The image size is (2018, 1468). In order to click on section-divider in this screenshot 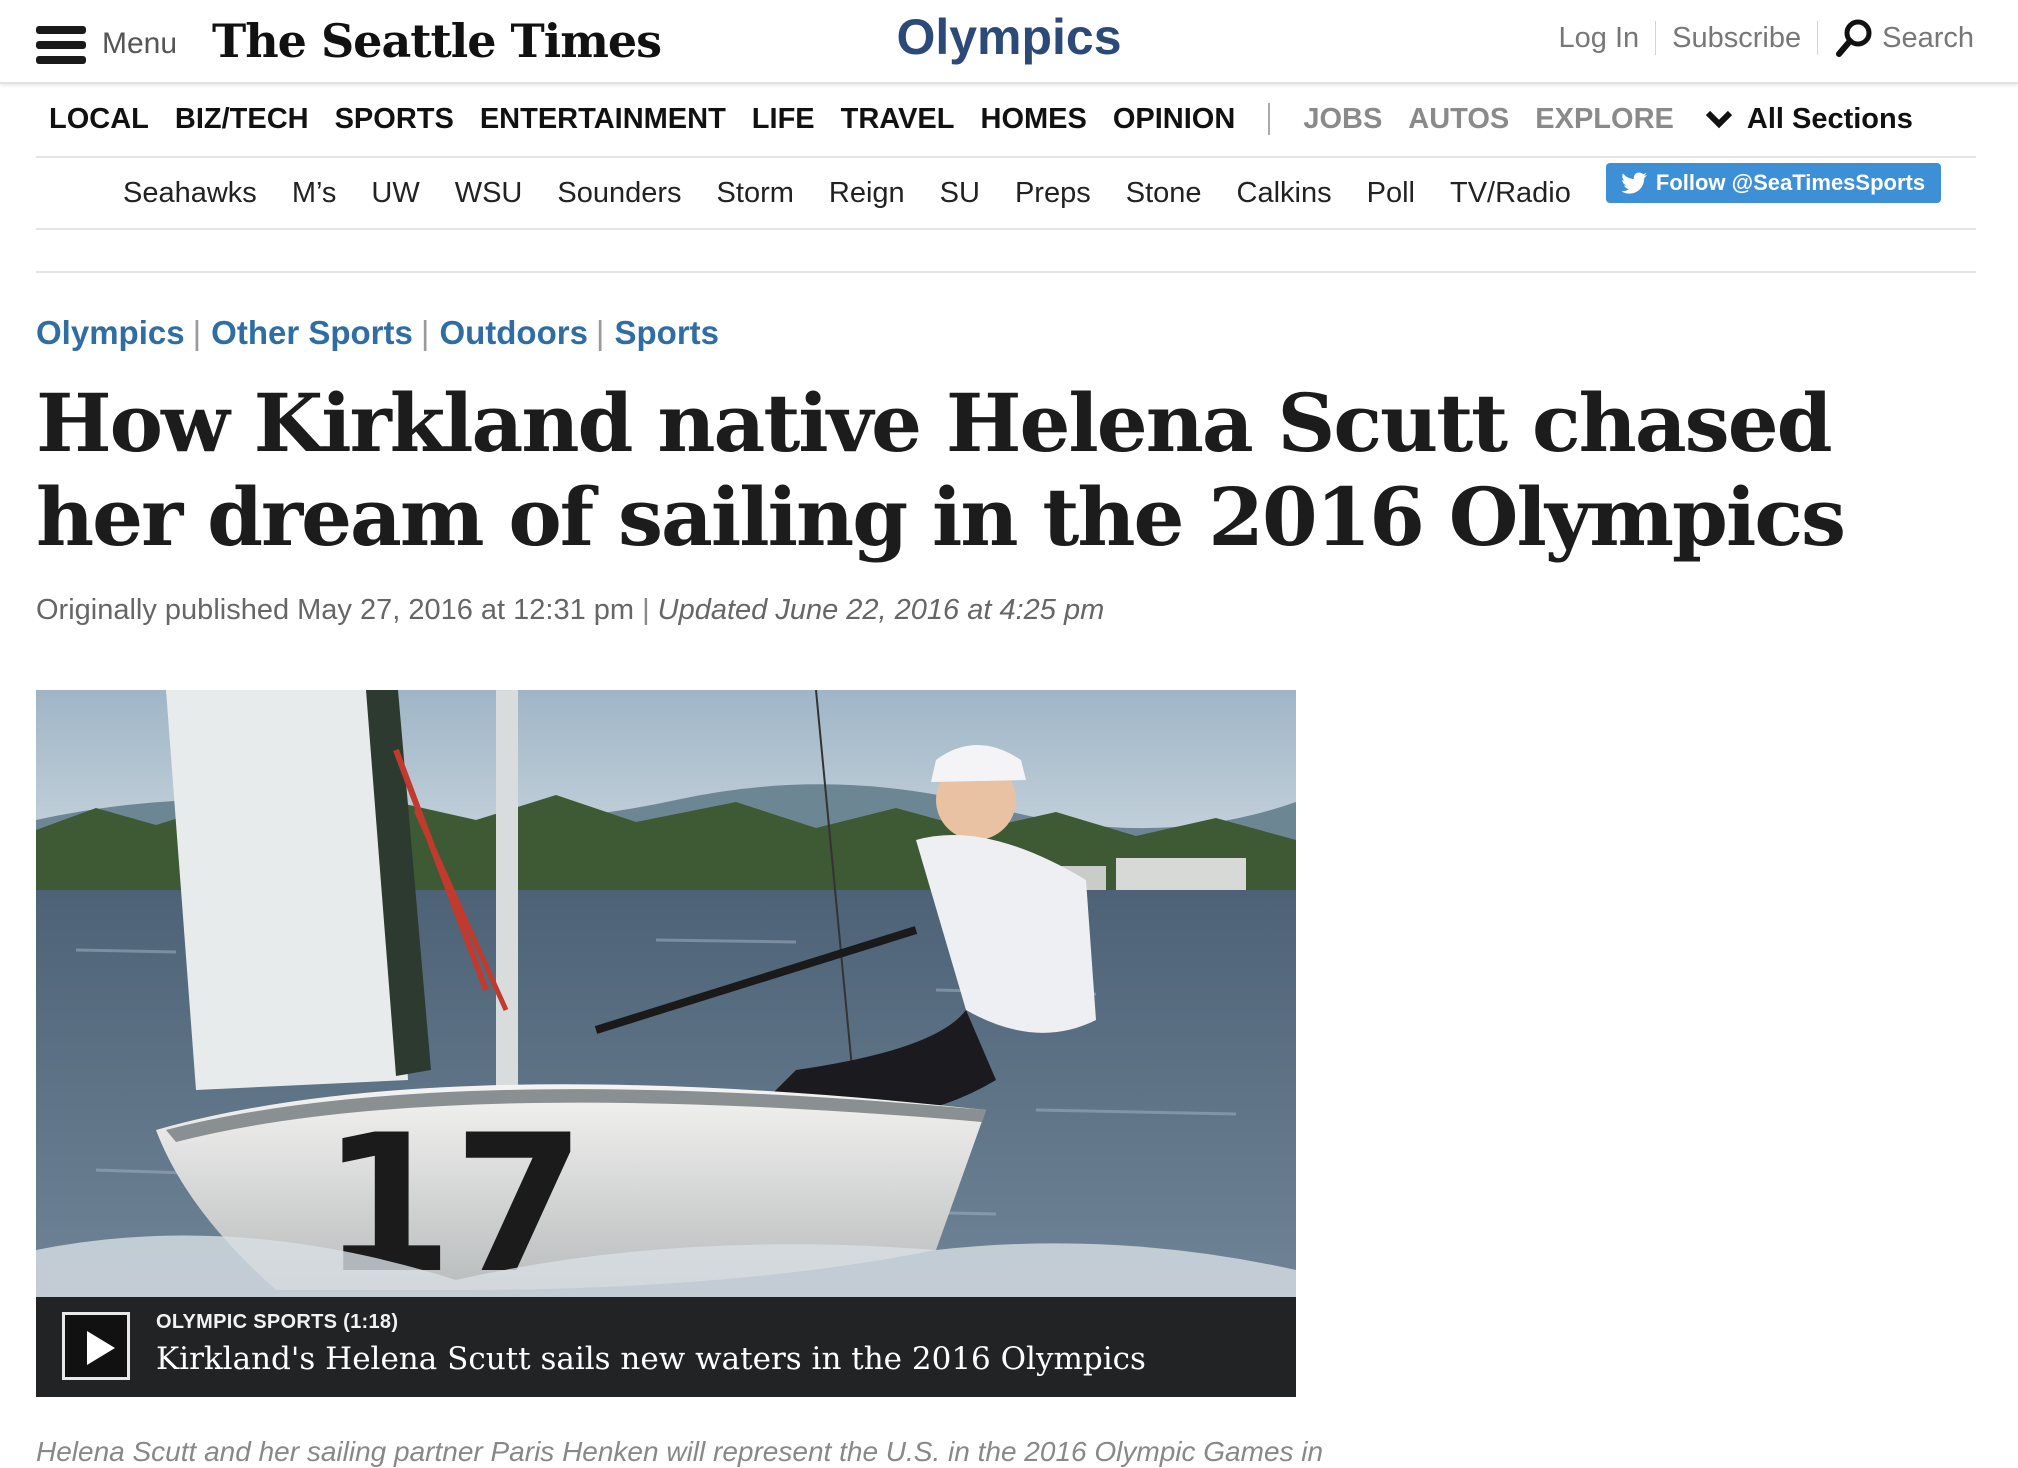, I will do `click(1006, 272)`.